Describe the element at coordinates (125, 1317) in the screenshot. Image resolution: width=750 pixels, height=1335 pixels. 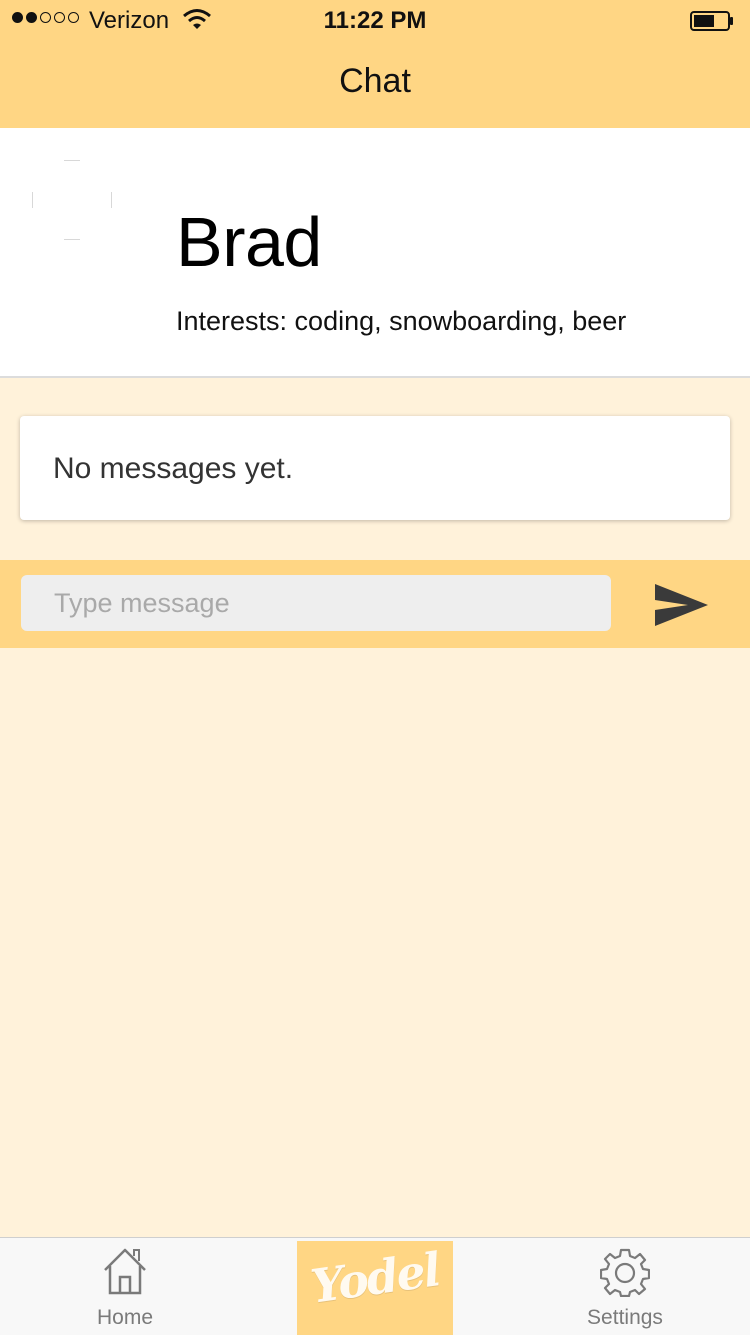
I see `tab-home-label: Home` at that location.